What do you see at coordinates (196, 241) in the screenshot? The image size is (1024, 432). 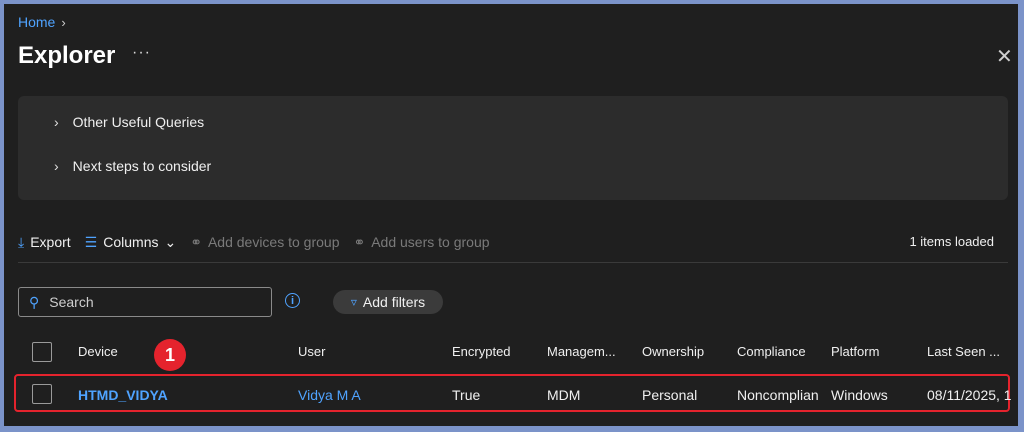 I see `add-group-icon: ⚭` at bounding box center [196, 241].